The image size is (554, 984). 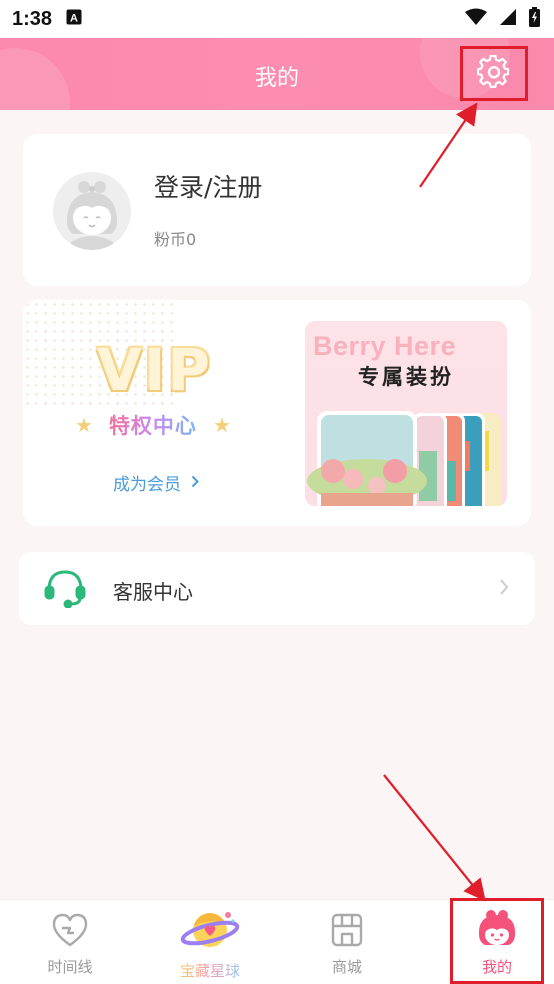 I want to click on exclusive-outfit-banner: Berry Here 专属装扮, so click(x=406, y=413).